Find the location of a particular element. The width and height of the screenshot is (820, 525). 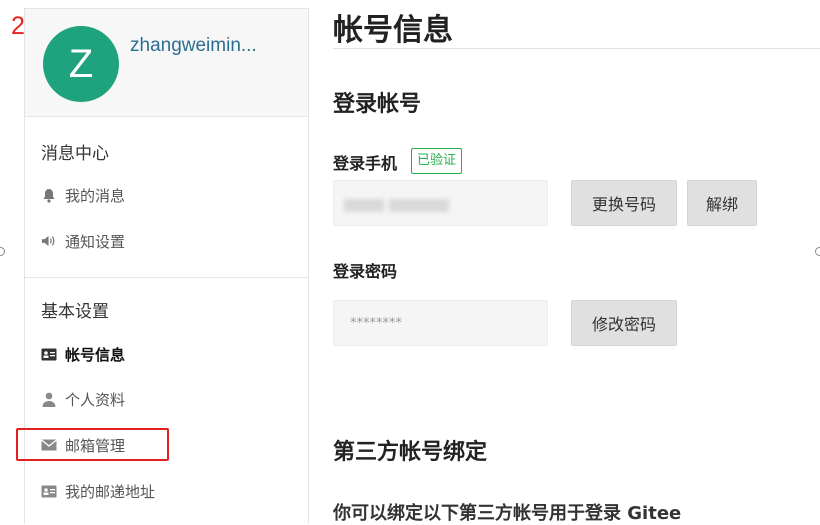

login-account-heading: 登录帐号 is located at coordinates (377, 104).